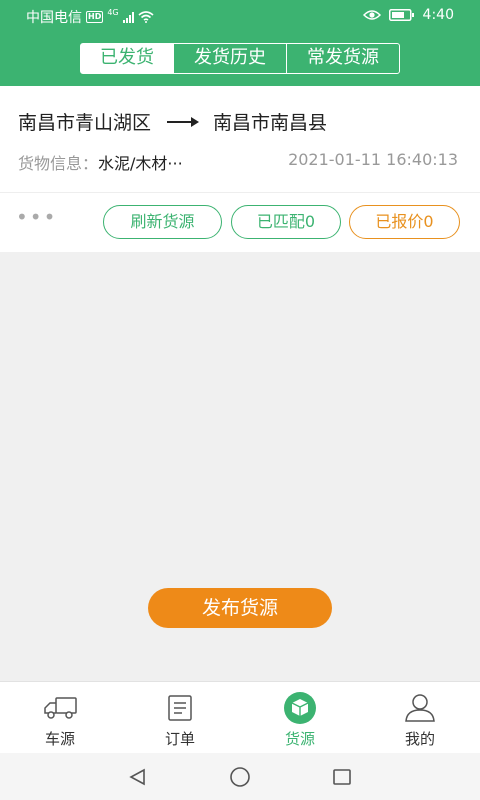  I want to click on quoted-button: 已报价0, so click(404, 222).